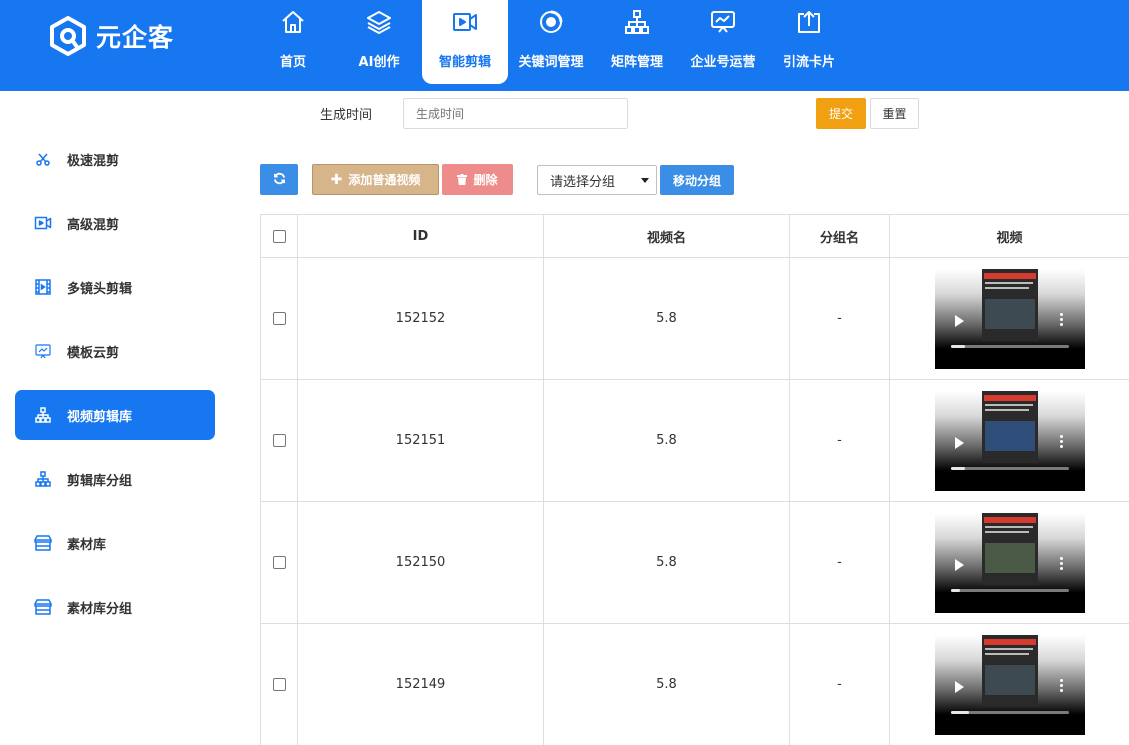 The image size is (1129, 745). I want to click on refresh-button, so click(279, 179).